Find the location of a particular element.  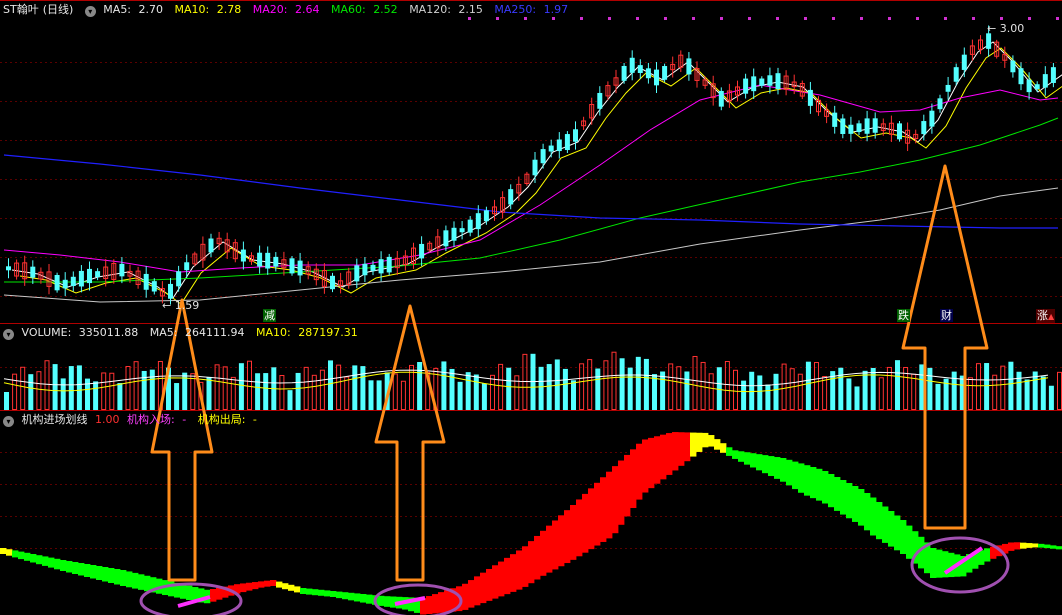

rise-badge-text: 涨 is located at coordinates (1042, 315).